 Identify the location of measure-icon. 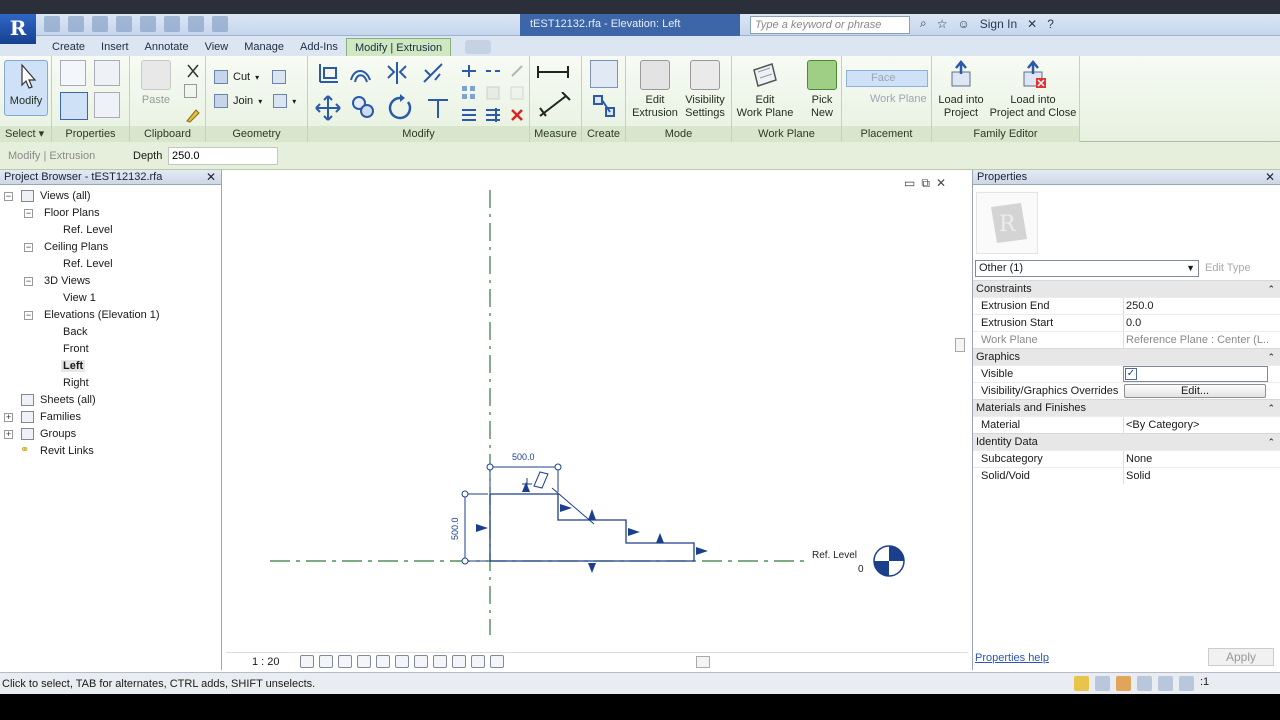
(553, 72).